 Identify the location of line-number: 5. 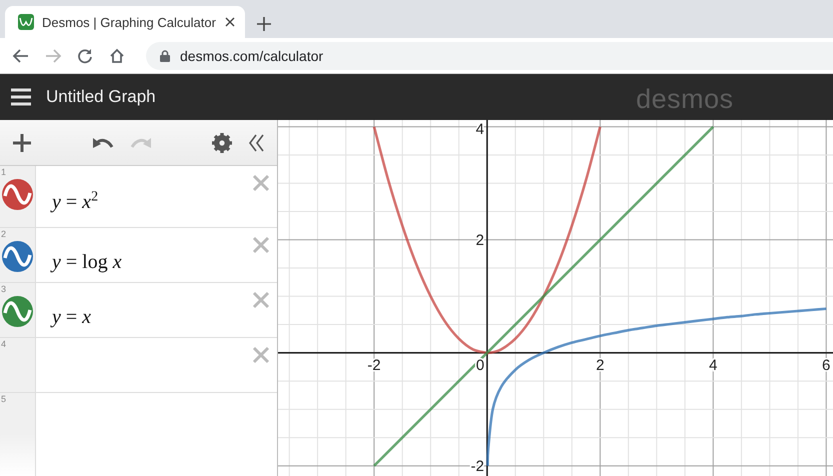
(3, 399).